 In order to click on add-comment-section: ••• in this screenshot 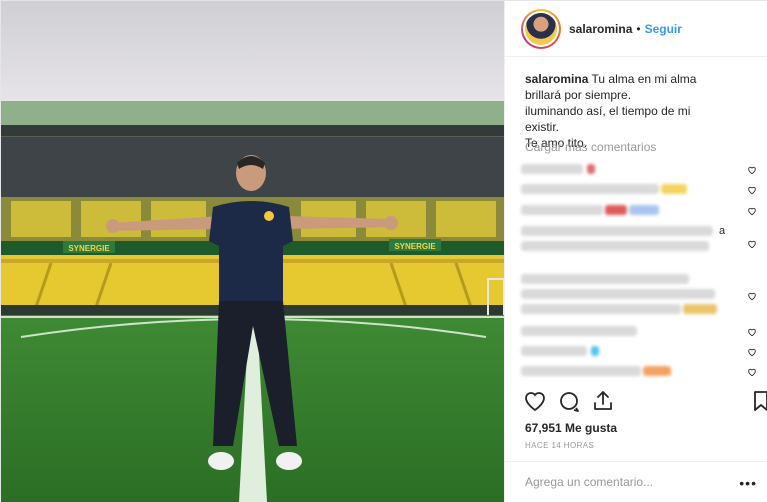, I will do `click(636, 481)`.